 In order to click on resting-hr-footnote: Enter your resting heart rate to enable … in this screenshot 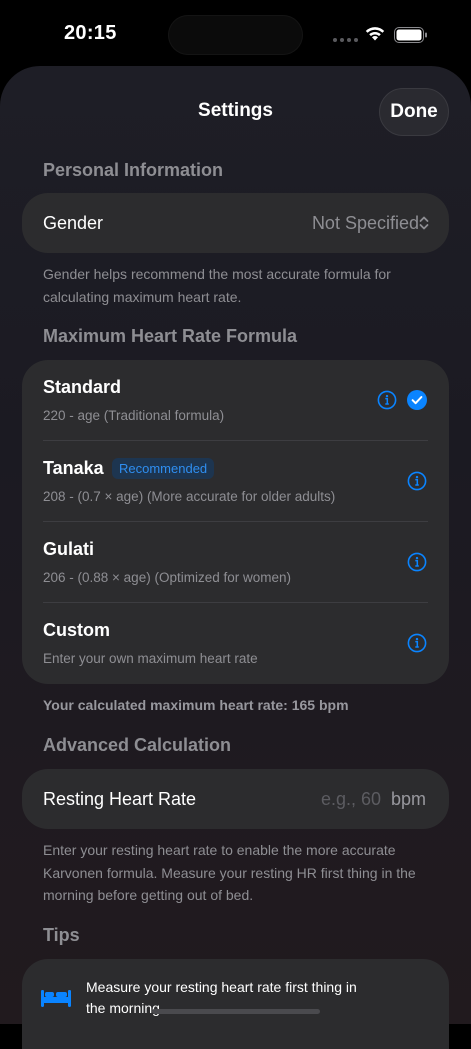, I will do `click(229, 872)`.